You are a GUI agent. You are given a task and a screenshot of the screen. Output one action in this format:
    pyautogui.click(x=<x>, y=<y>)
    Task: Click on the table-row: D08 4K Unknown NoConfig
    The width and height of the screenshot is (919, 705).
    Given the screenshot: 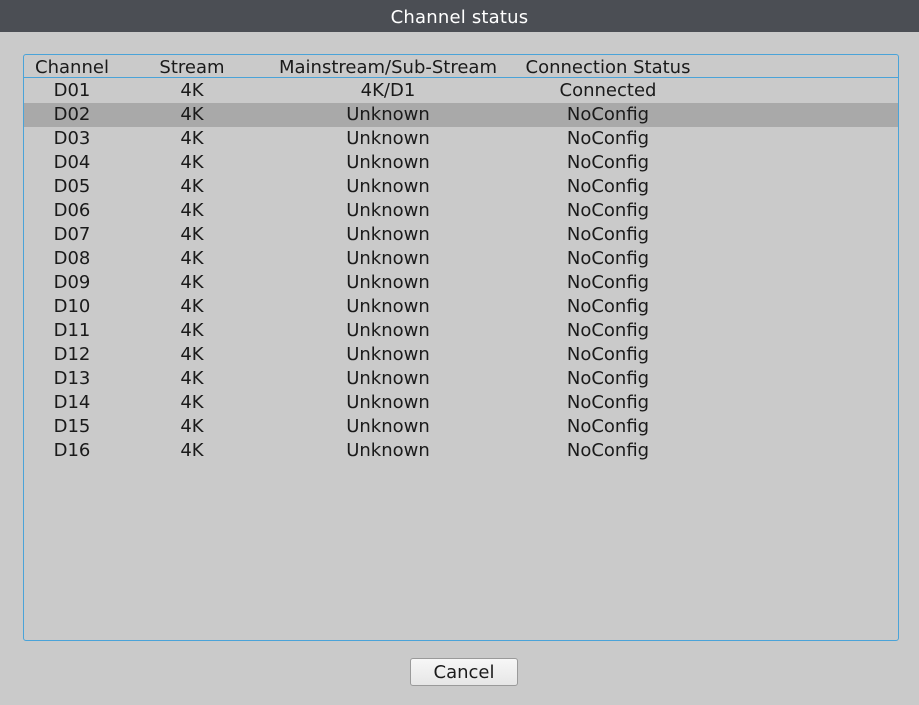 What is the action you would take?
    pyautogui.click(x=461, y=259)
    